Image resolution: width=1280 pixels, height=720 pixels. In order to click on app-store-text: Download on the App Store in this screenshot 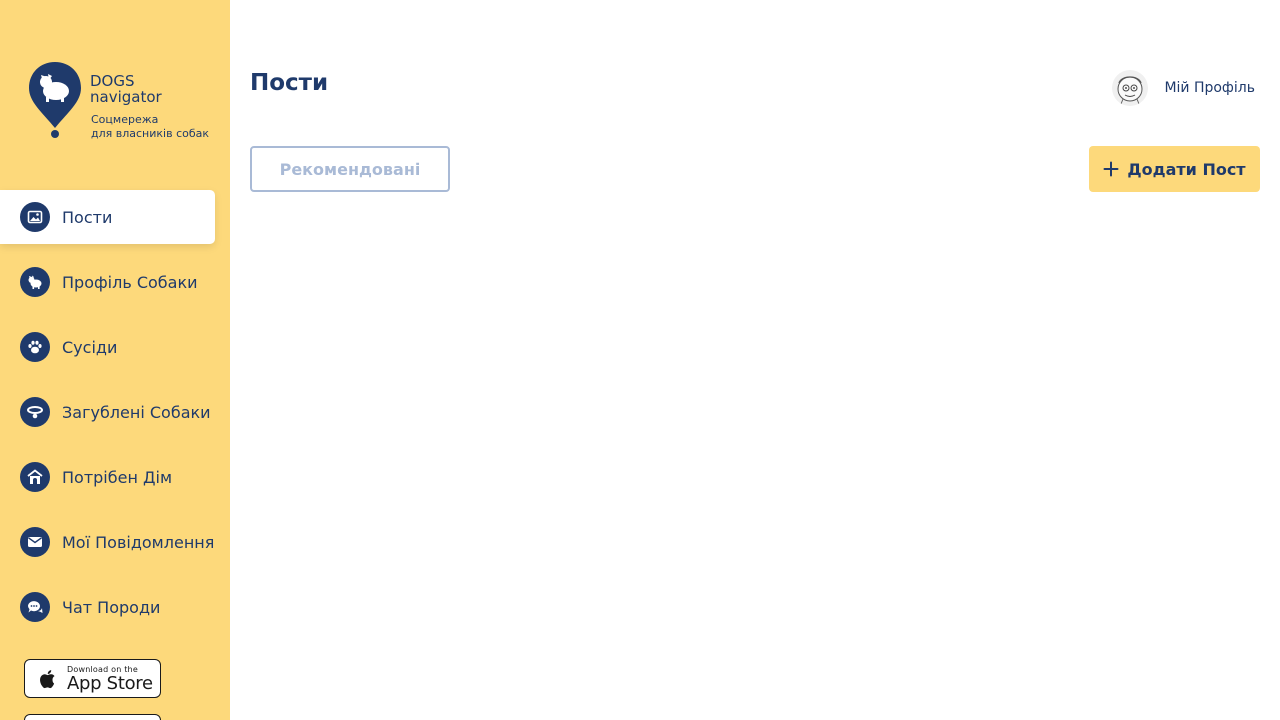, I will do `click(110, 679)`.